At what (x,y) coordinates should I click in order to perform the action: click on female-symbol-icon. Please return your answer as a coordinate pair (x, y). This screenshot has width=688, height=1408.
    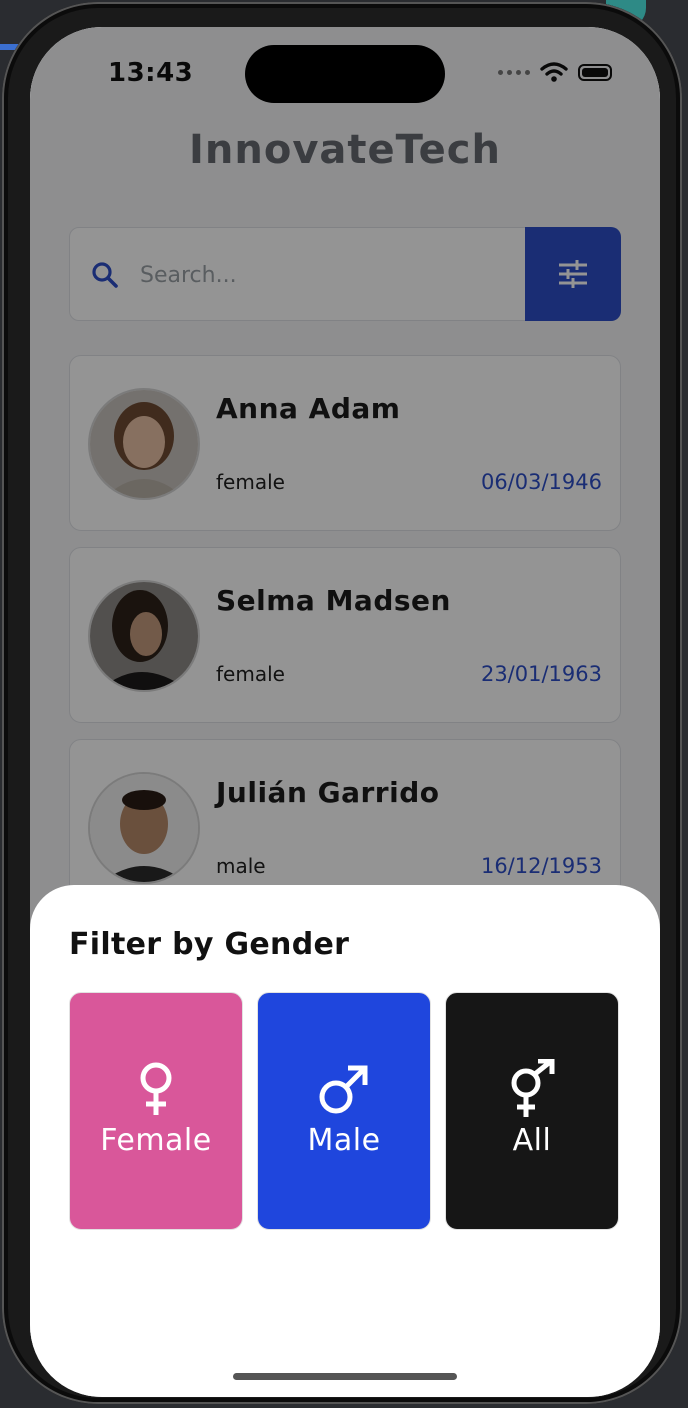
    Looking at the image, I should click on (156, 1088).